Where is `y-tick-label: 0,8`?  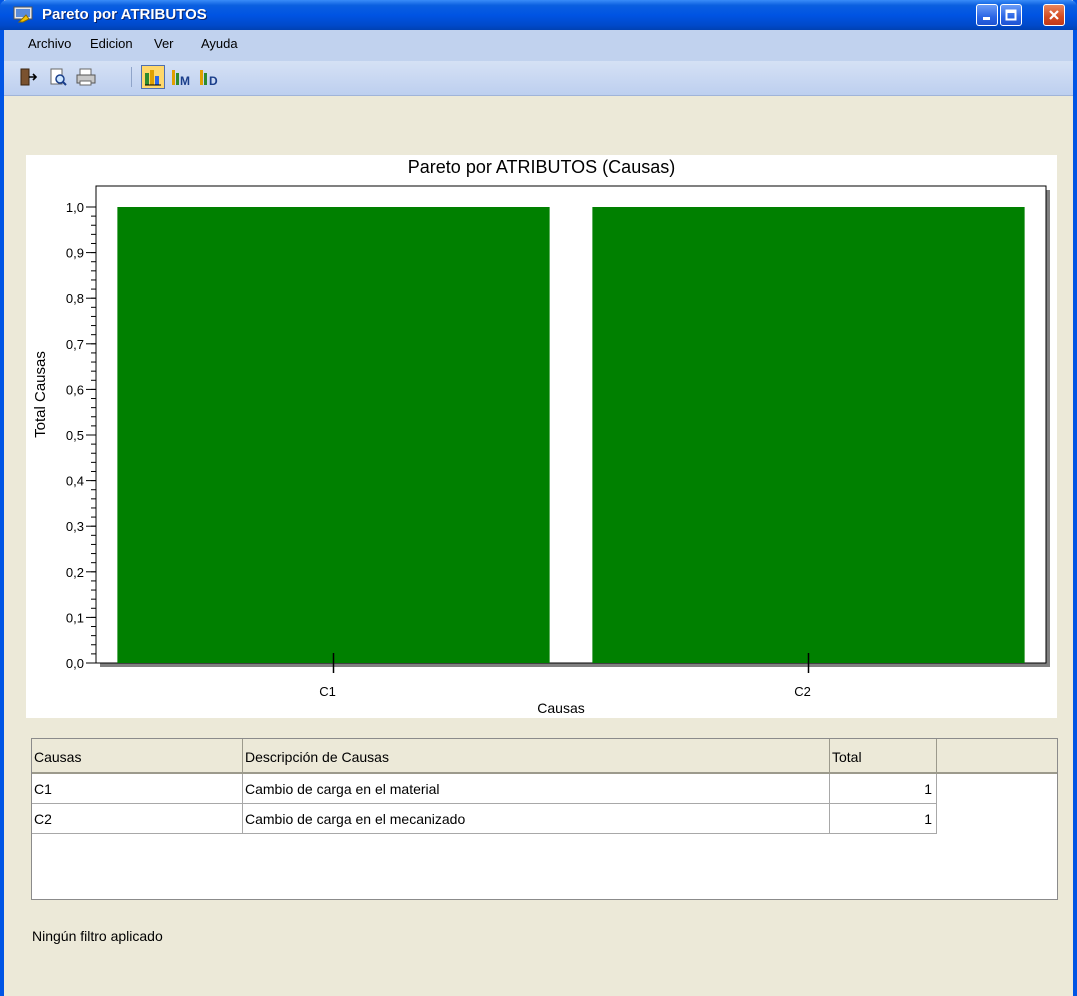 y-tick-label: 0,8 is located at coordinates (75, 298).